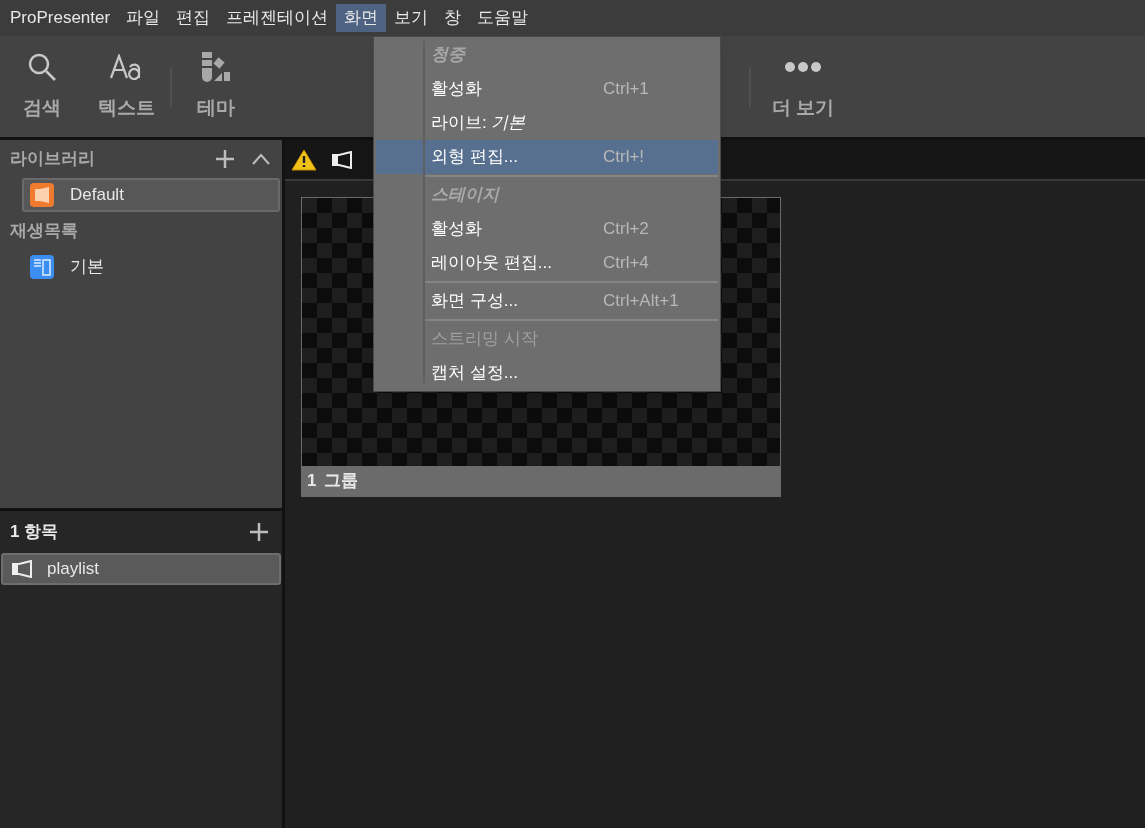 The width and height of the screenshot is (1145, 828). I want to click on menu-bar-item: 프레젠테이션, so click(277, 18).